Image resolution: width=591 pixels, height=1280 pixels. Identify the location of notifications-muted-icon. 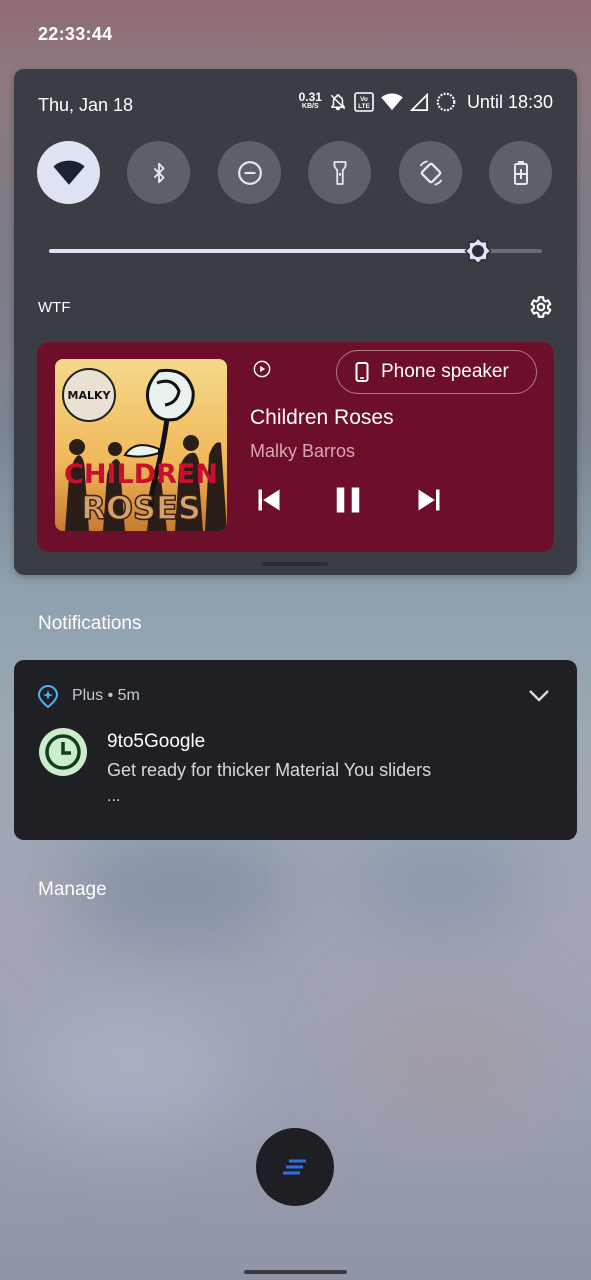
(338, 102).